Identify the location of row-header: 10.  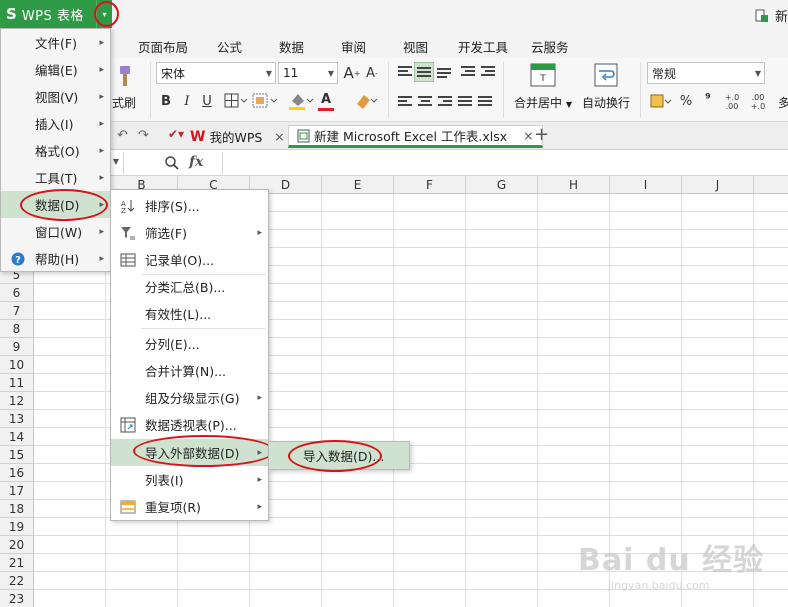
(17, 365).